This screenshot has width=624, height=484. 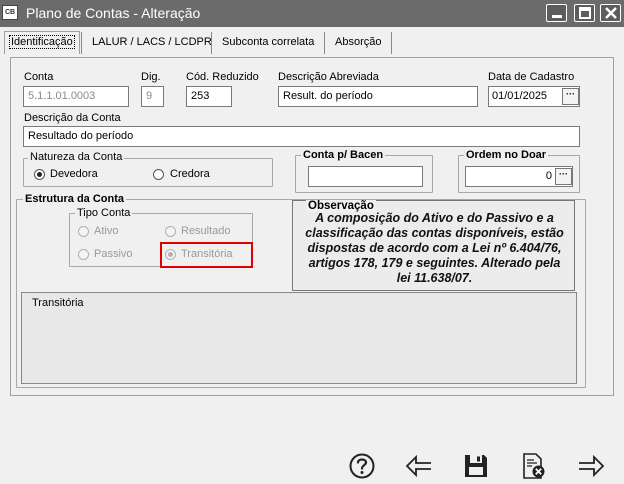 What do you see at coordinates (531, 77) in the screenshot?
I see `data-cadastro-label: Data de Cadastro` at bounding box center [531, 77].